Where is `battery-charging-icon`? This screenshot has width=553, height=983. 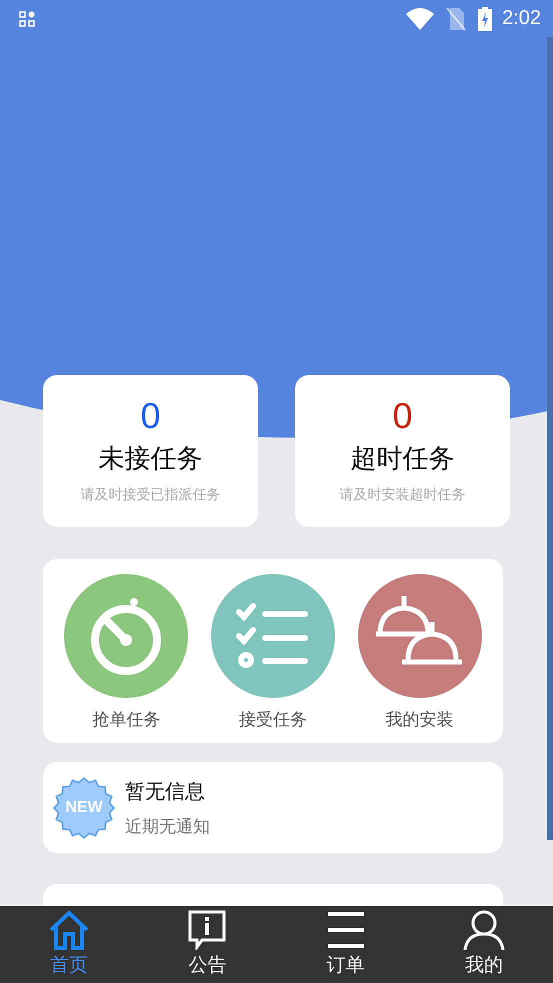
battery-charging-icon is located at coordinates (485, 18).